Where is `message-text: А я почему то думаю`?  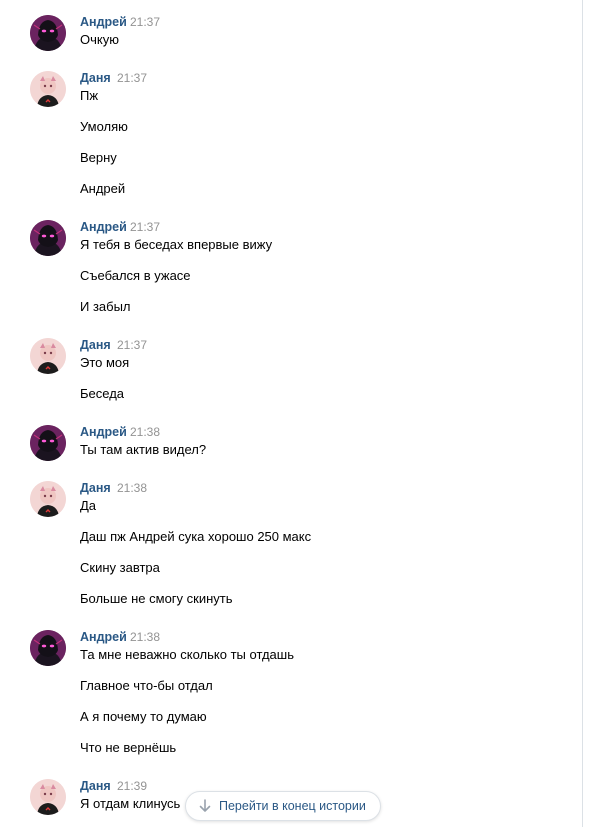 message-text: А я почему то думаю is located at coordinates (143, 716).